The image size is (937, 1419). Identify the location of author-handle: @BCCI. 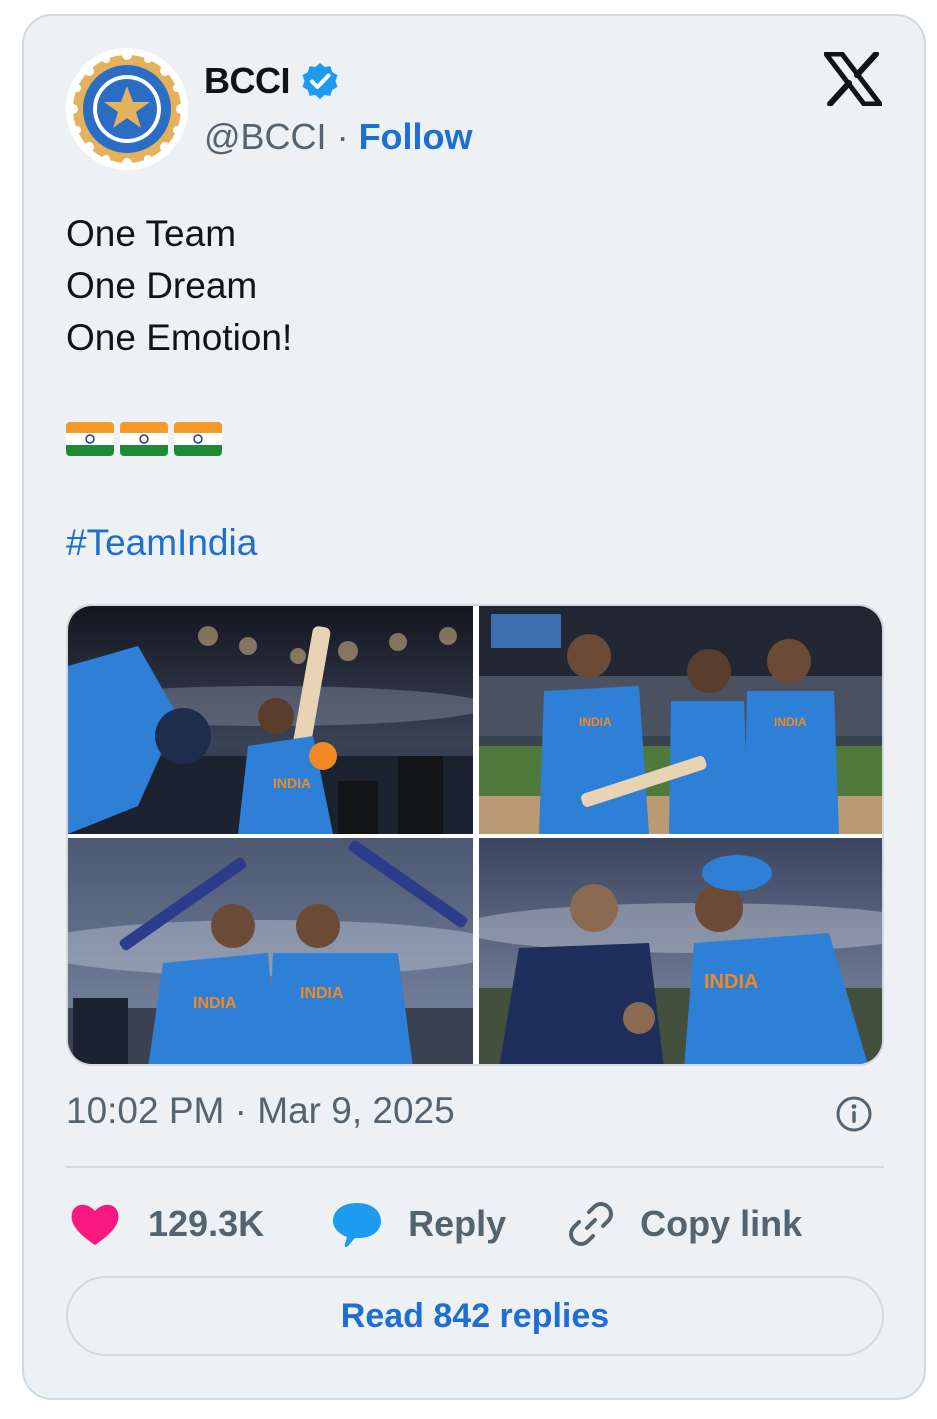
(265, 137).